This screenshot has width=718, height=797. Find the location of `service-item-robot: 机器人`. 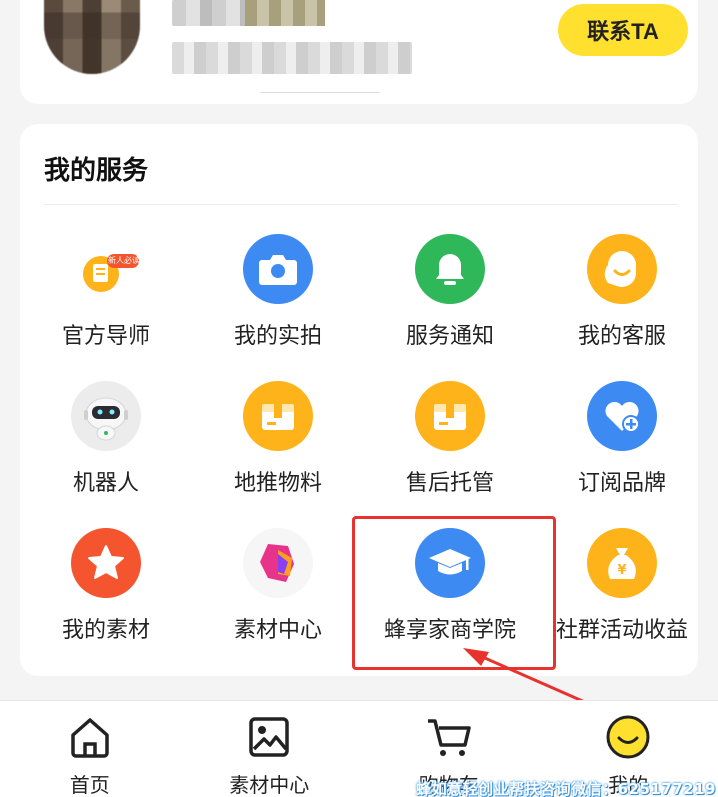

service-item-robot: 机器人 is located at coordinates (106, 444).